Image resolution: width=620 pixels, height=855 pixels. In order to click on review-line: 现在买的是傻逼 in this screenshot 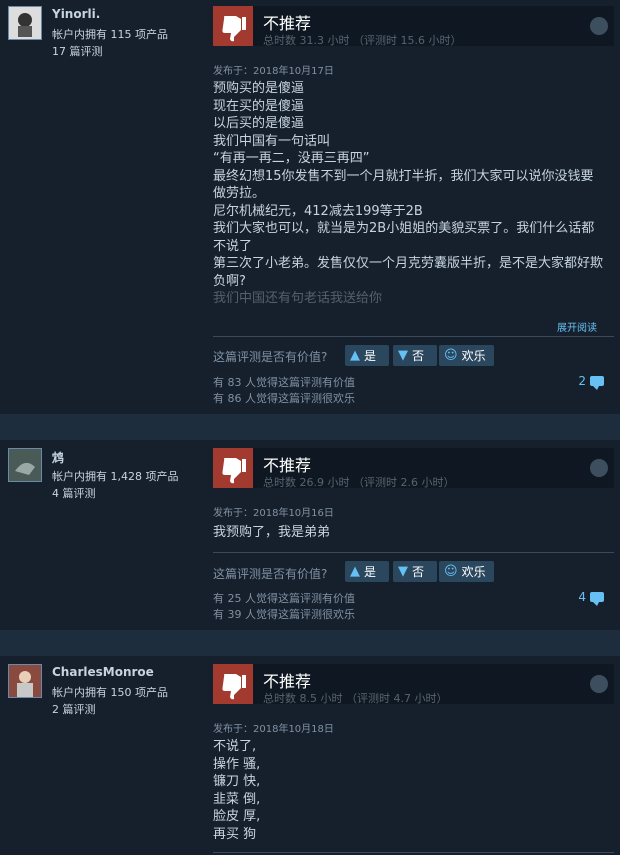, I will do `click(259, 106)`.